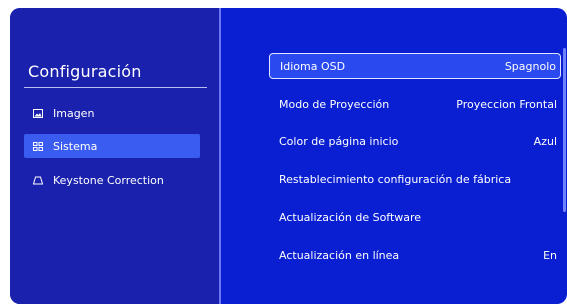 The width and height of the screenshot is (567, 306). Describe the element at coordinates (115, 87) in the screenshot. I see `sidebar-divider` at that location.